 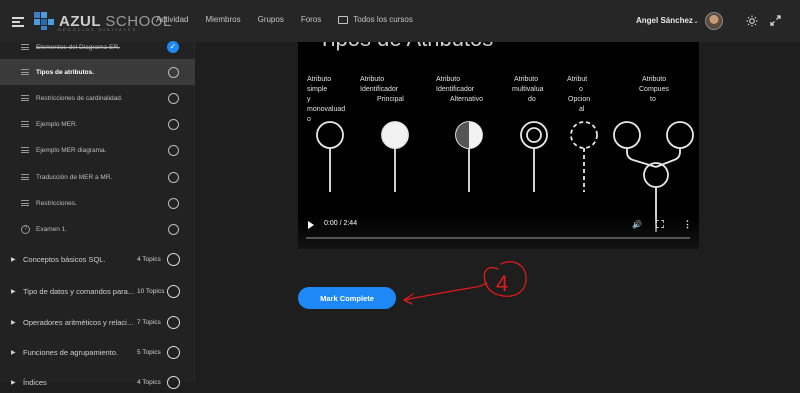 I want to click on check-icon: ✓, so click(x=173, y=47).